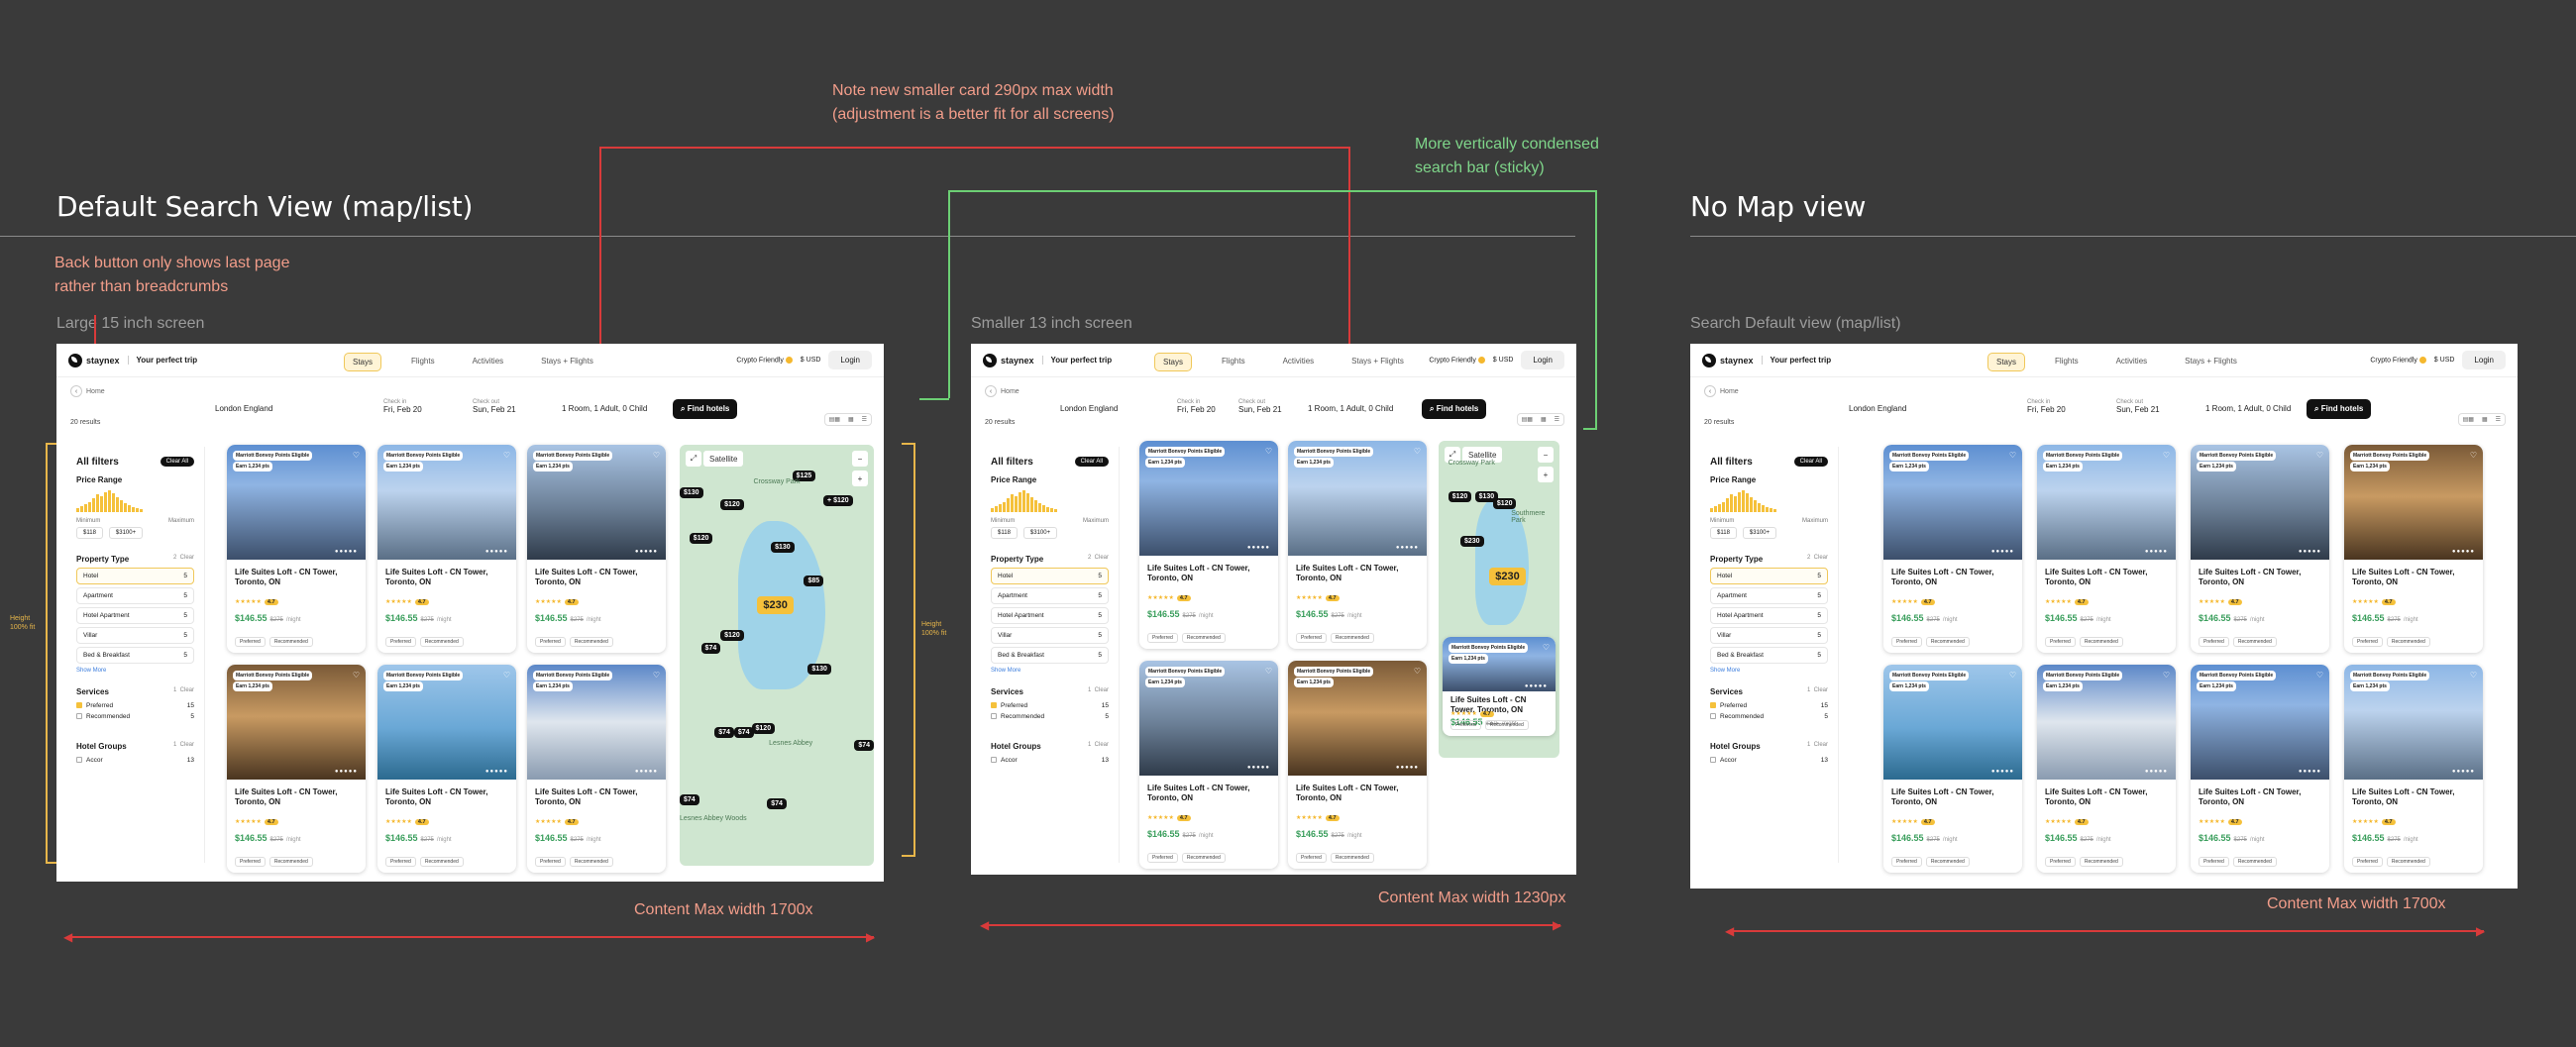  I want to click on service-recommended: Recommended 5, so click(135, 716).